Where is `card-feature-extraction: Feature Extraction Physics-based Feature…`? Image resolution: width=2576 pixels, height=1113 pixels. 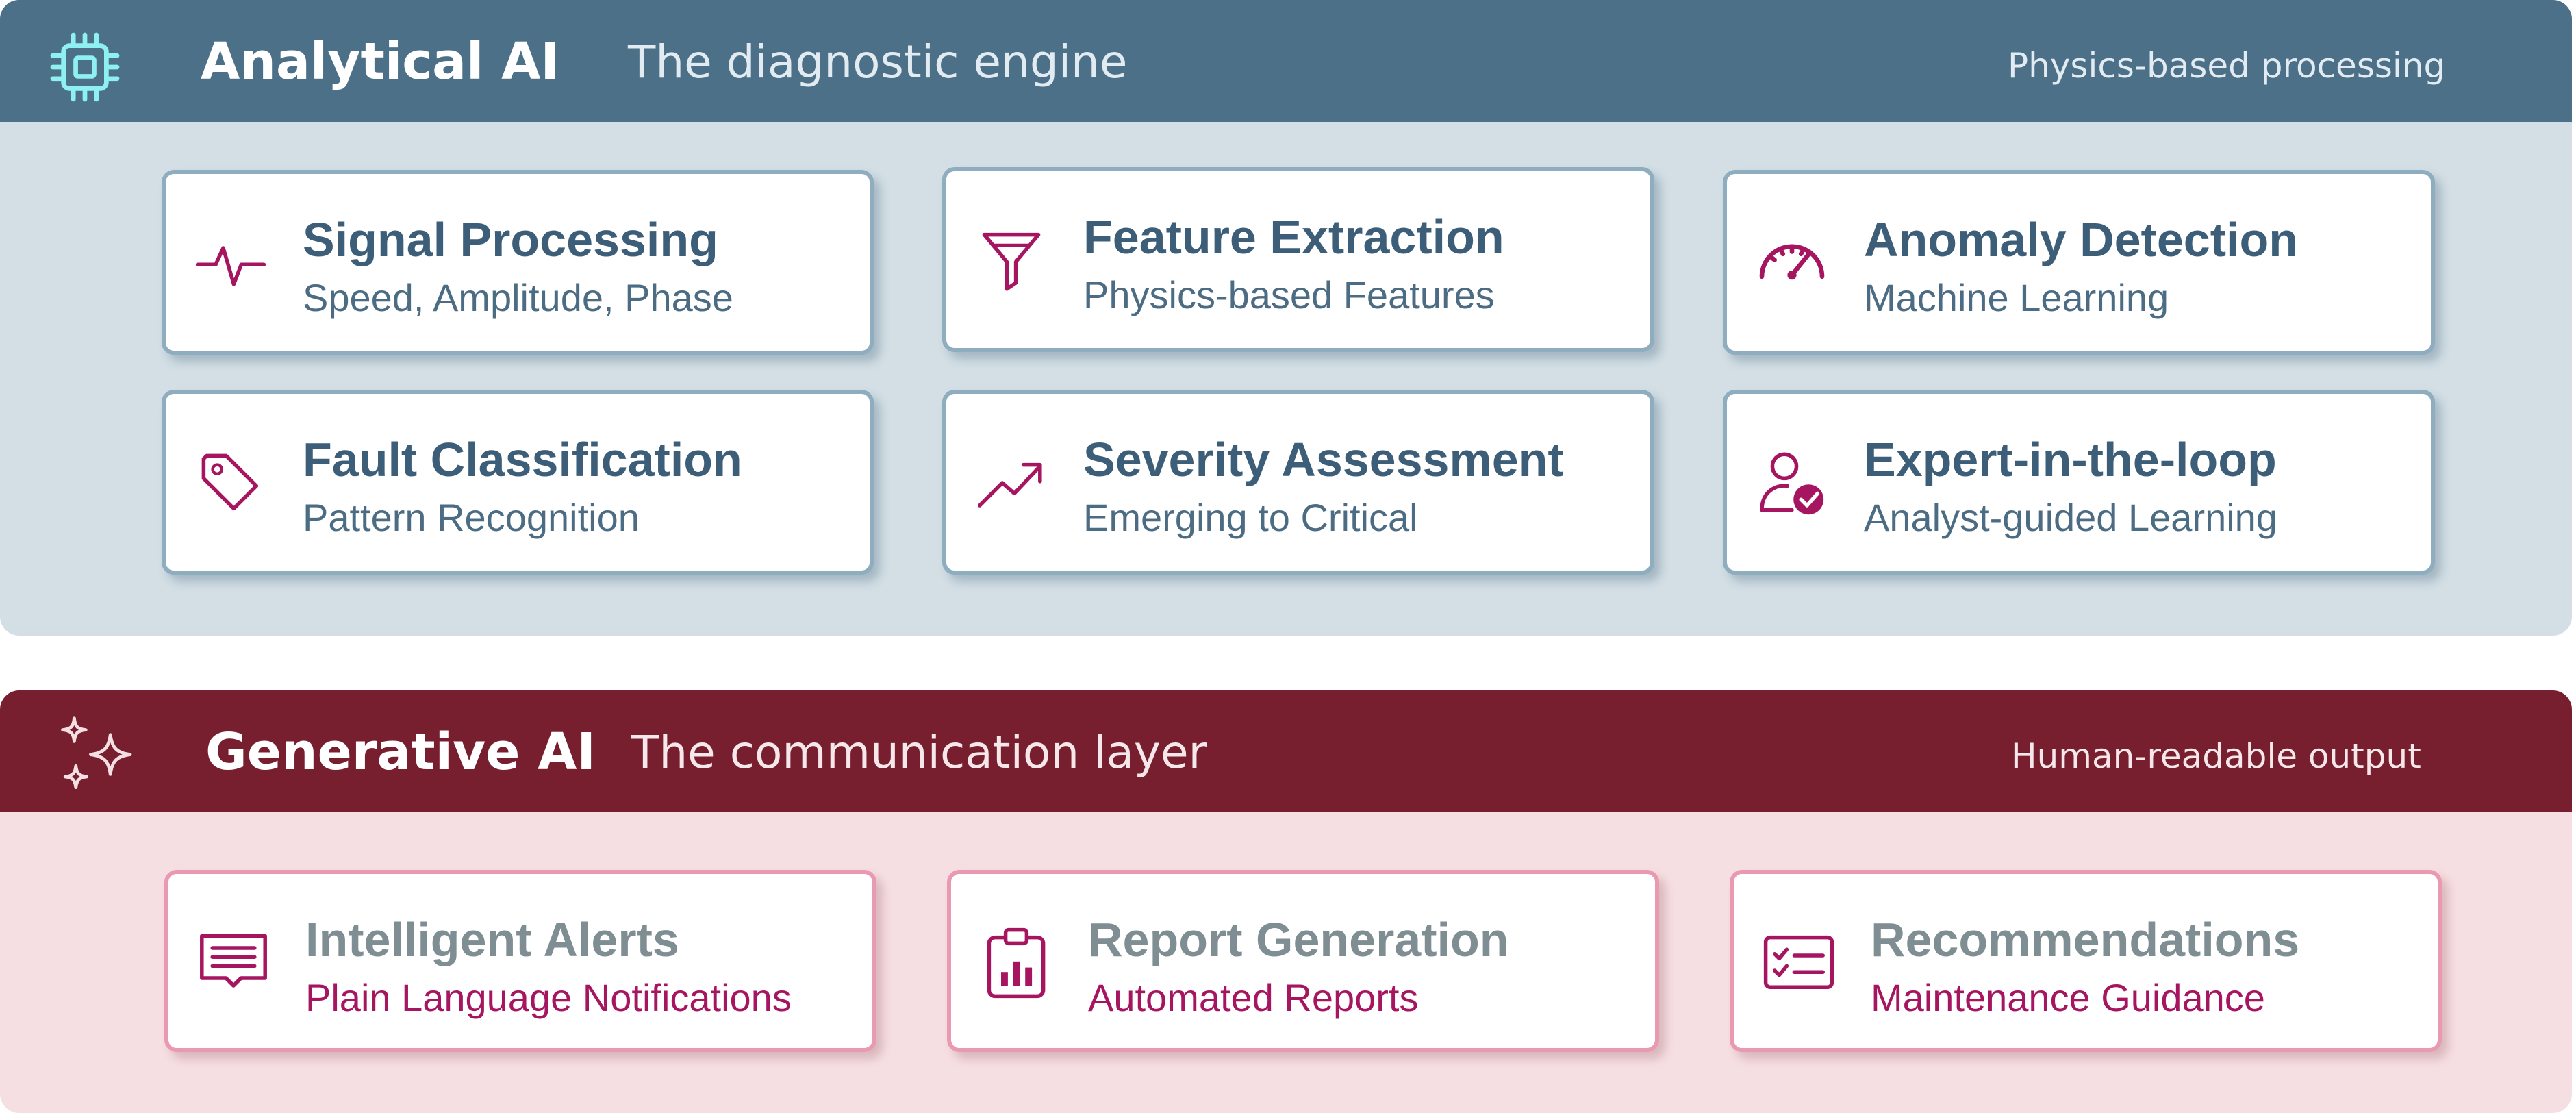
card-feature-extraction: Feature Extraction Physics-based Feature… is located at coordinates (1298, 259).